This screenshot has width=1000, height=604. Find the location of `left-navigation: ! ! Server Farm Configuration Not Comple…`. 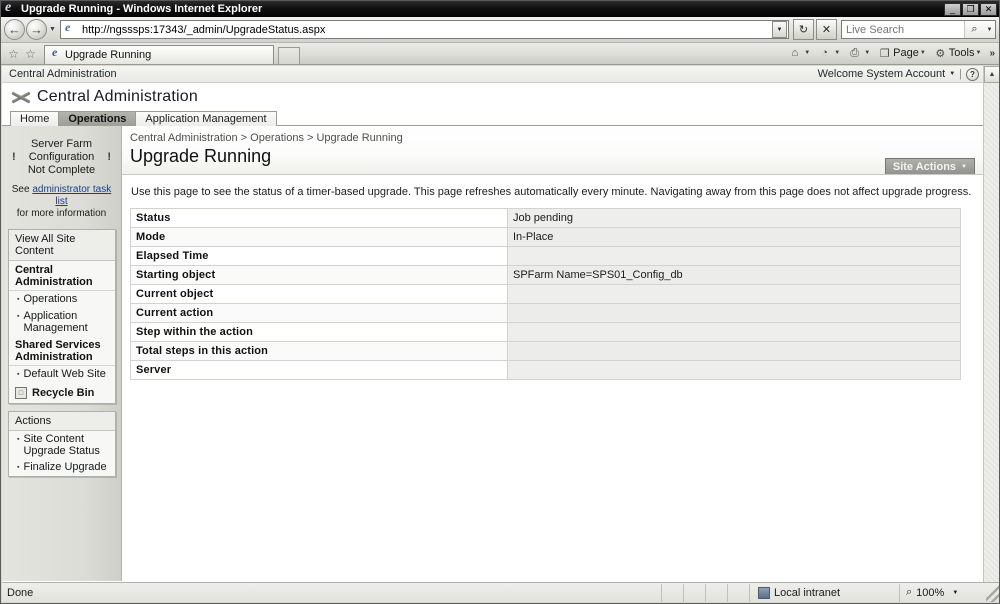

left-navigation: ! ! Server Farm Configuration Not Comple… is located at coordinates (62, 353).